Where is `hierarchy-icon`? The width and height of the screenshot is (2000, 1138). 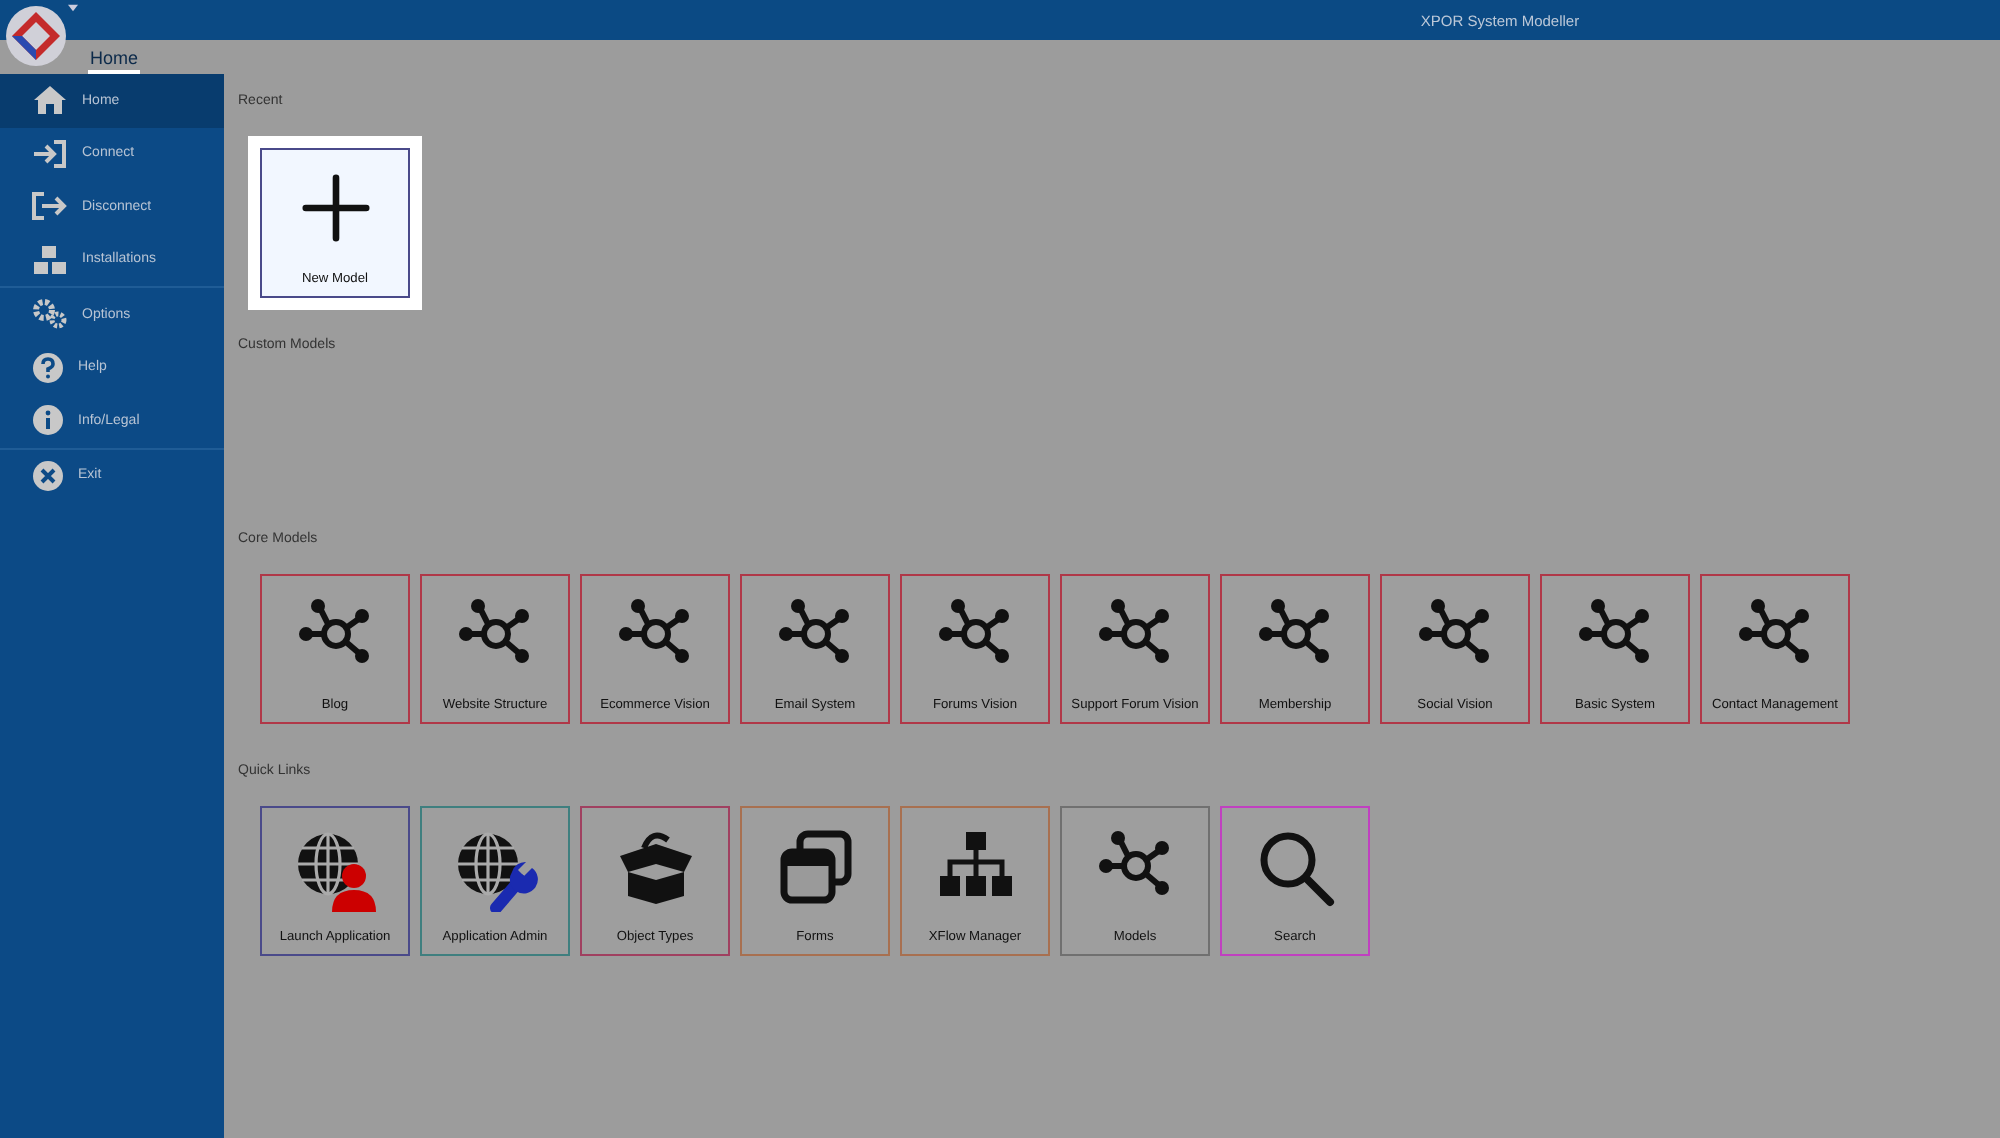 hierarchy-icon is located at coordinates (975, 864).